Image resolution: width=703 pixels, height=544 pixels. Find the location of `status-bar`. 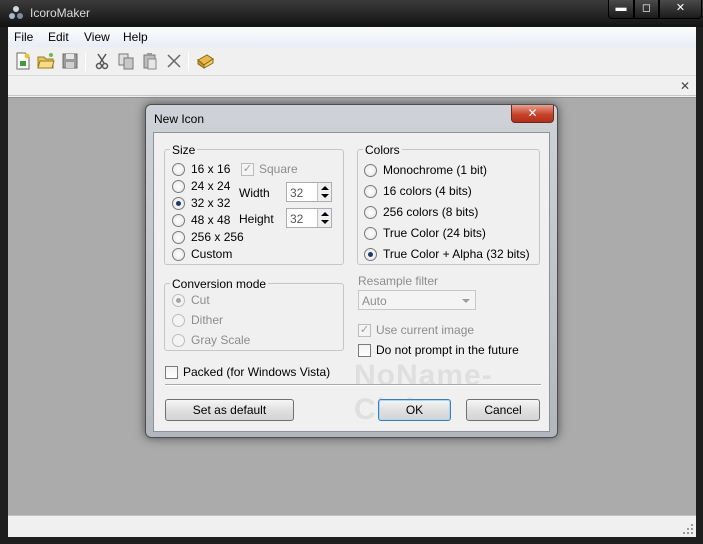

status-bar is located at coordinates (352, 526).